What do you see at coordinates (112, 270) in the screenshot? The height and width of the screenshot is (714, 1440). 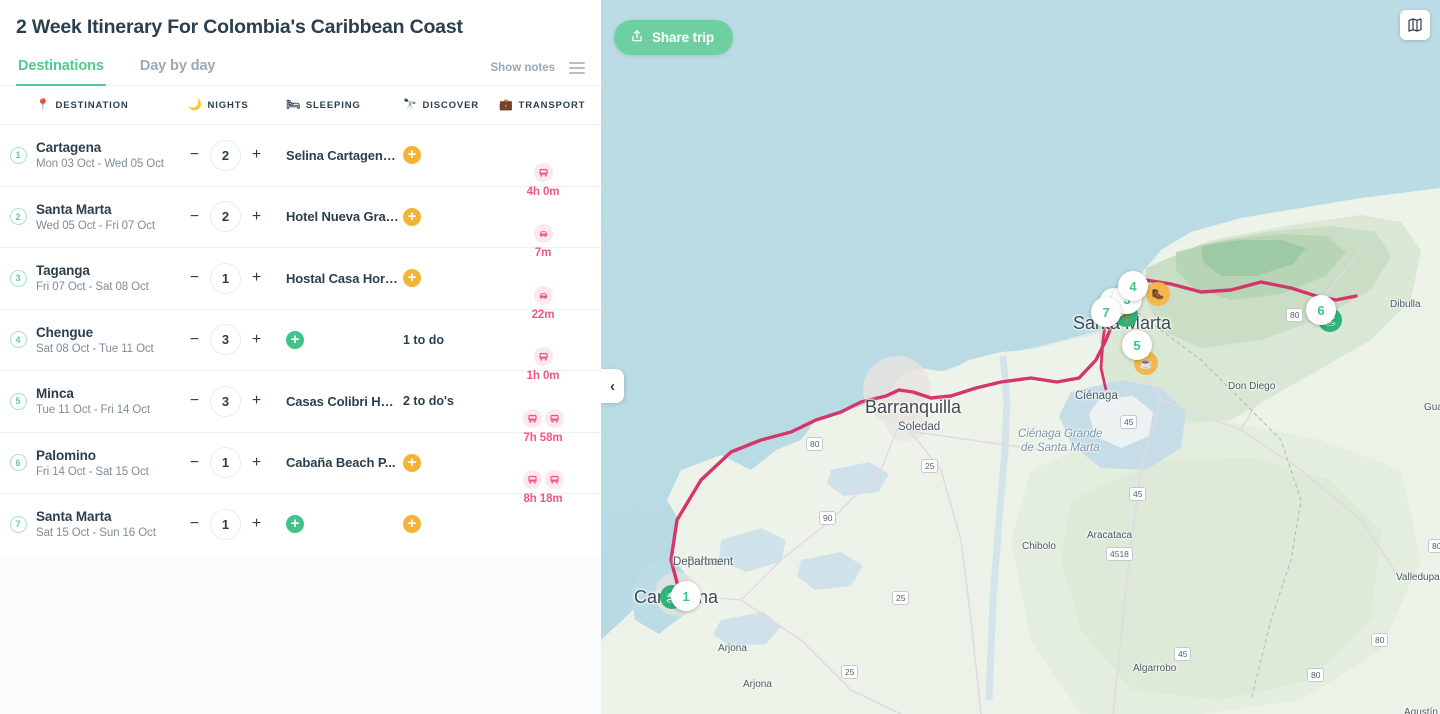 I see `destination-name: Taganga` at bounding box center [112, 270].